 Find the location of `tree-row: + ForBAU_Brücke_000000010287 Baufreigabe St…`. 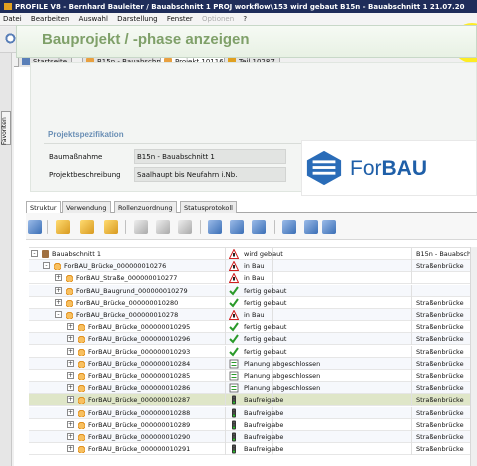

tree-row: + ForBAU_Brücke_000000010287 Baufreigabe St… is located at coordinates (253, 400).